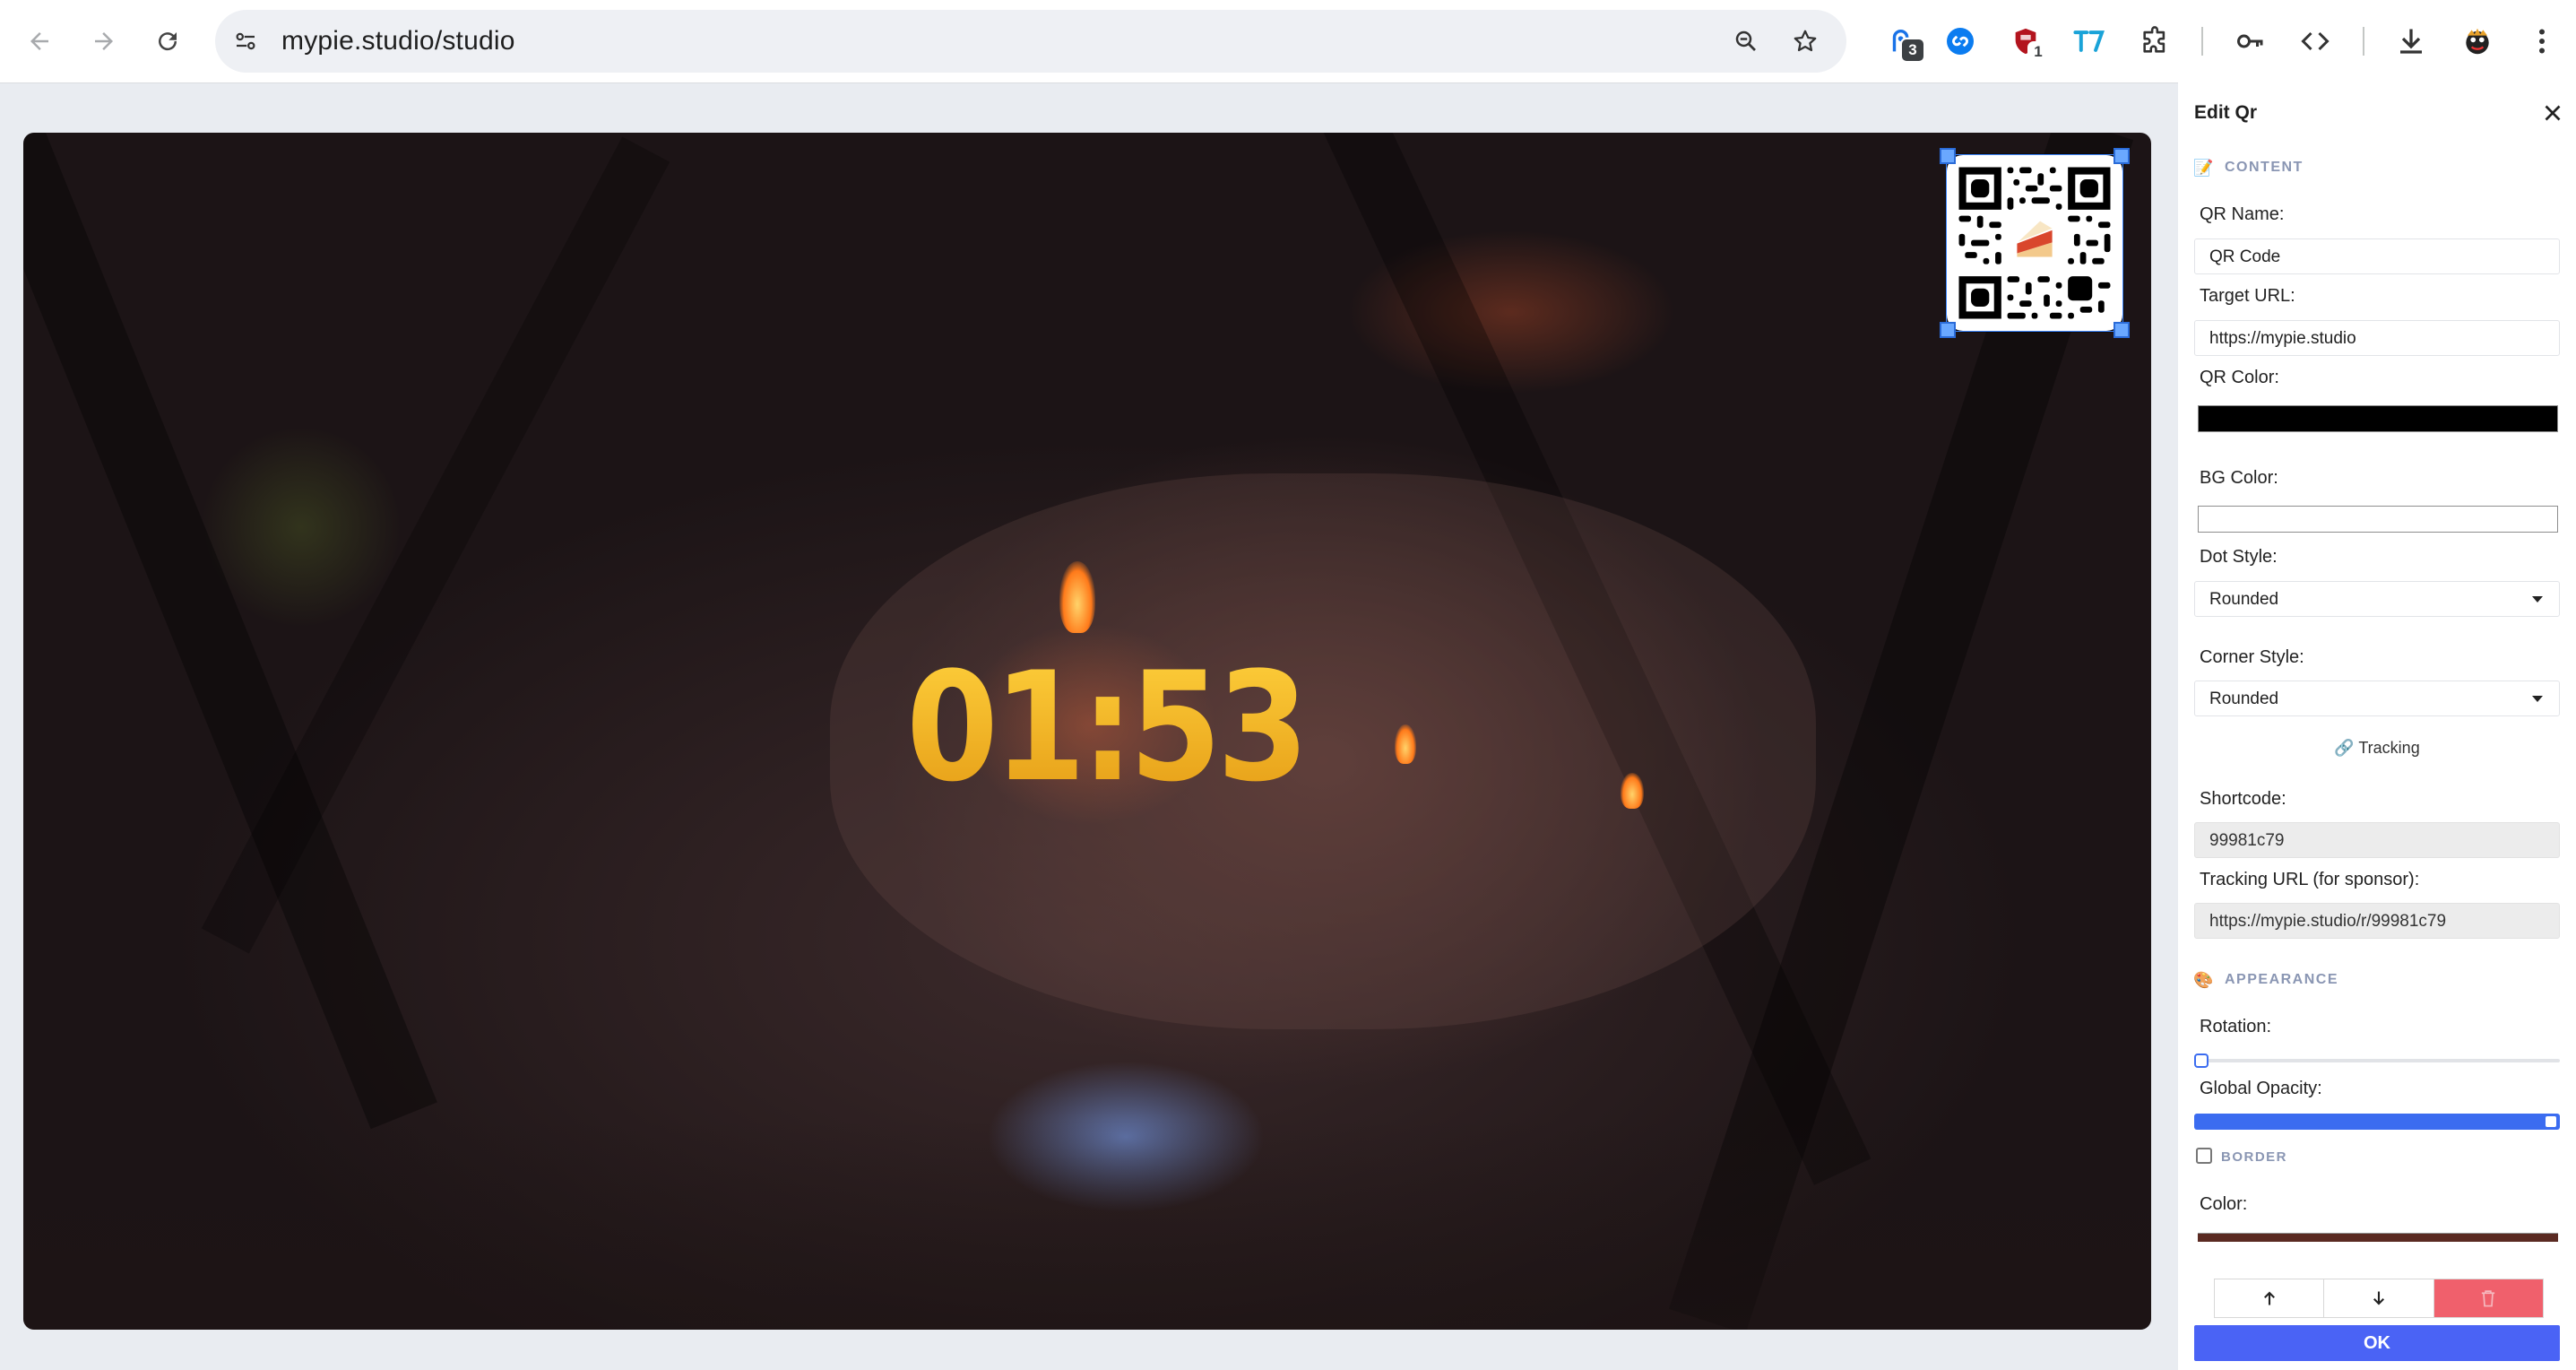 Image resolution: width=2576 pixels, height=1370 pixels. What do you see at coordinates (2378, 418) in the screenshot?
I see `qr-color-picker` at bounding box center [2378, 418].